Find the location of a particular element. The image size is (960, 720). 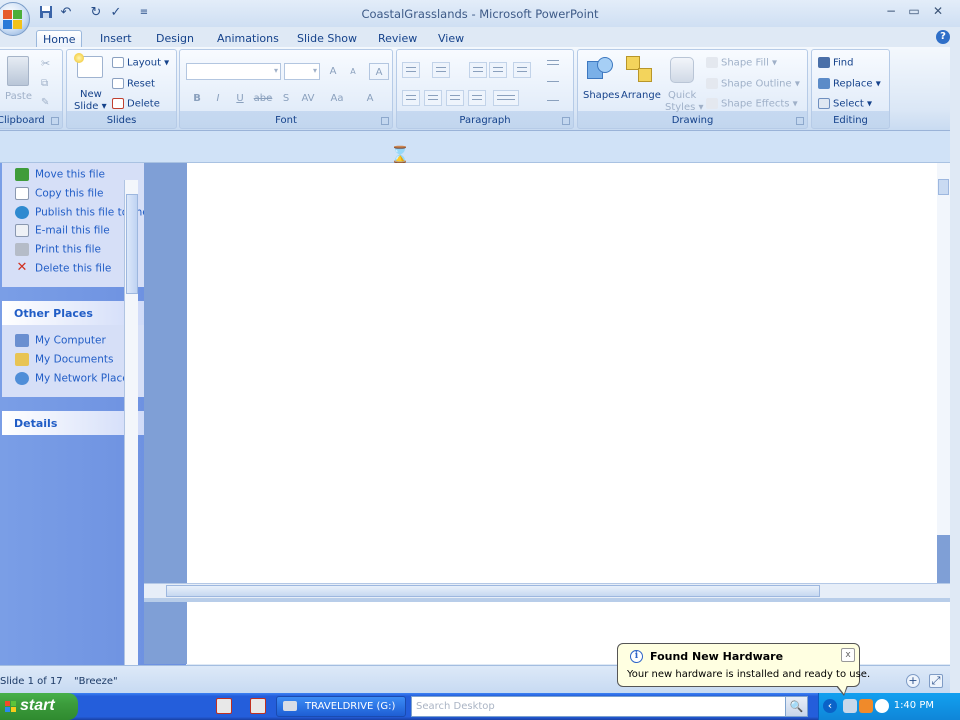

quick-styles-icon is located at coordinates (682, 70).